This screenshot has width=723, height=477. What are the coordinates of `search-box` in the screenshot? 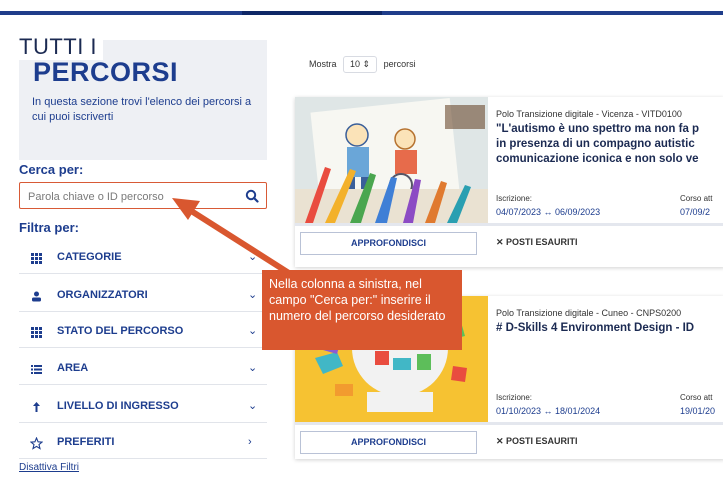 It's located at (143, 195).